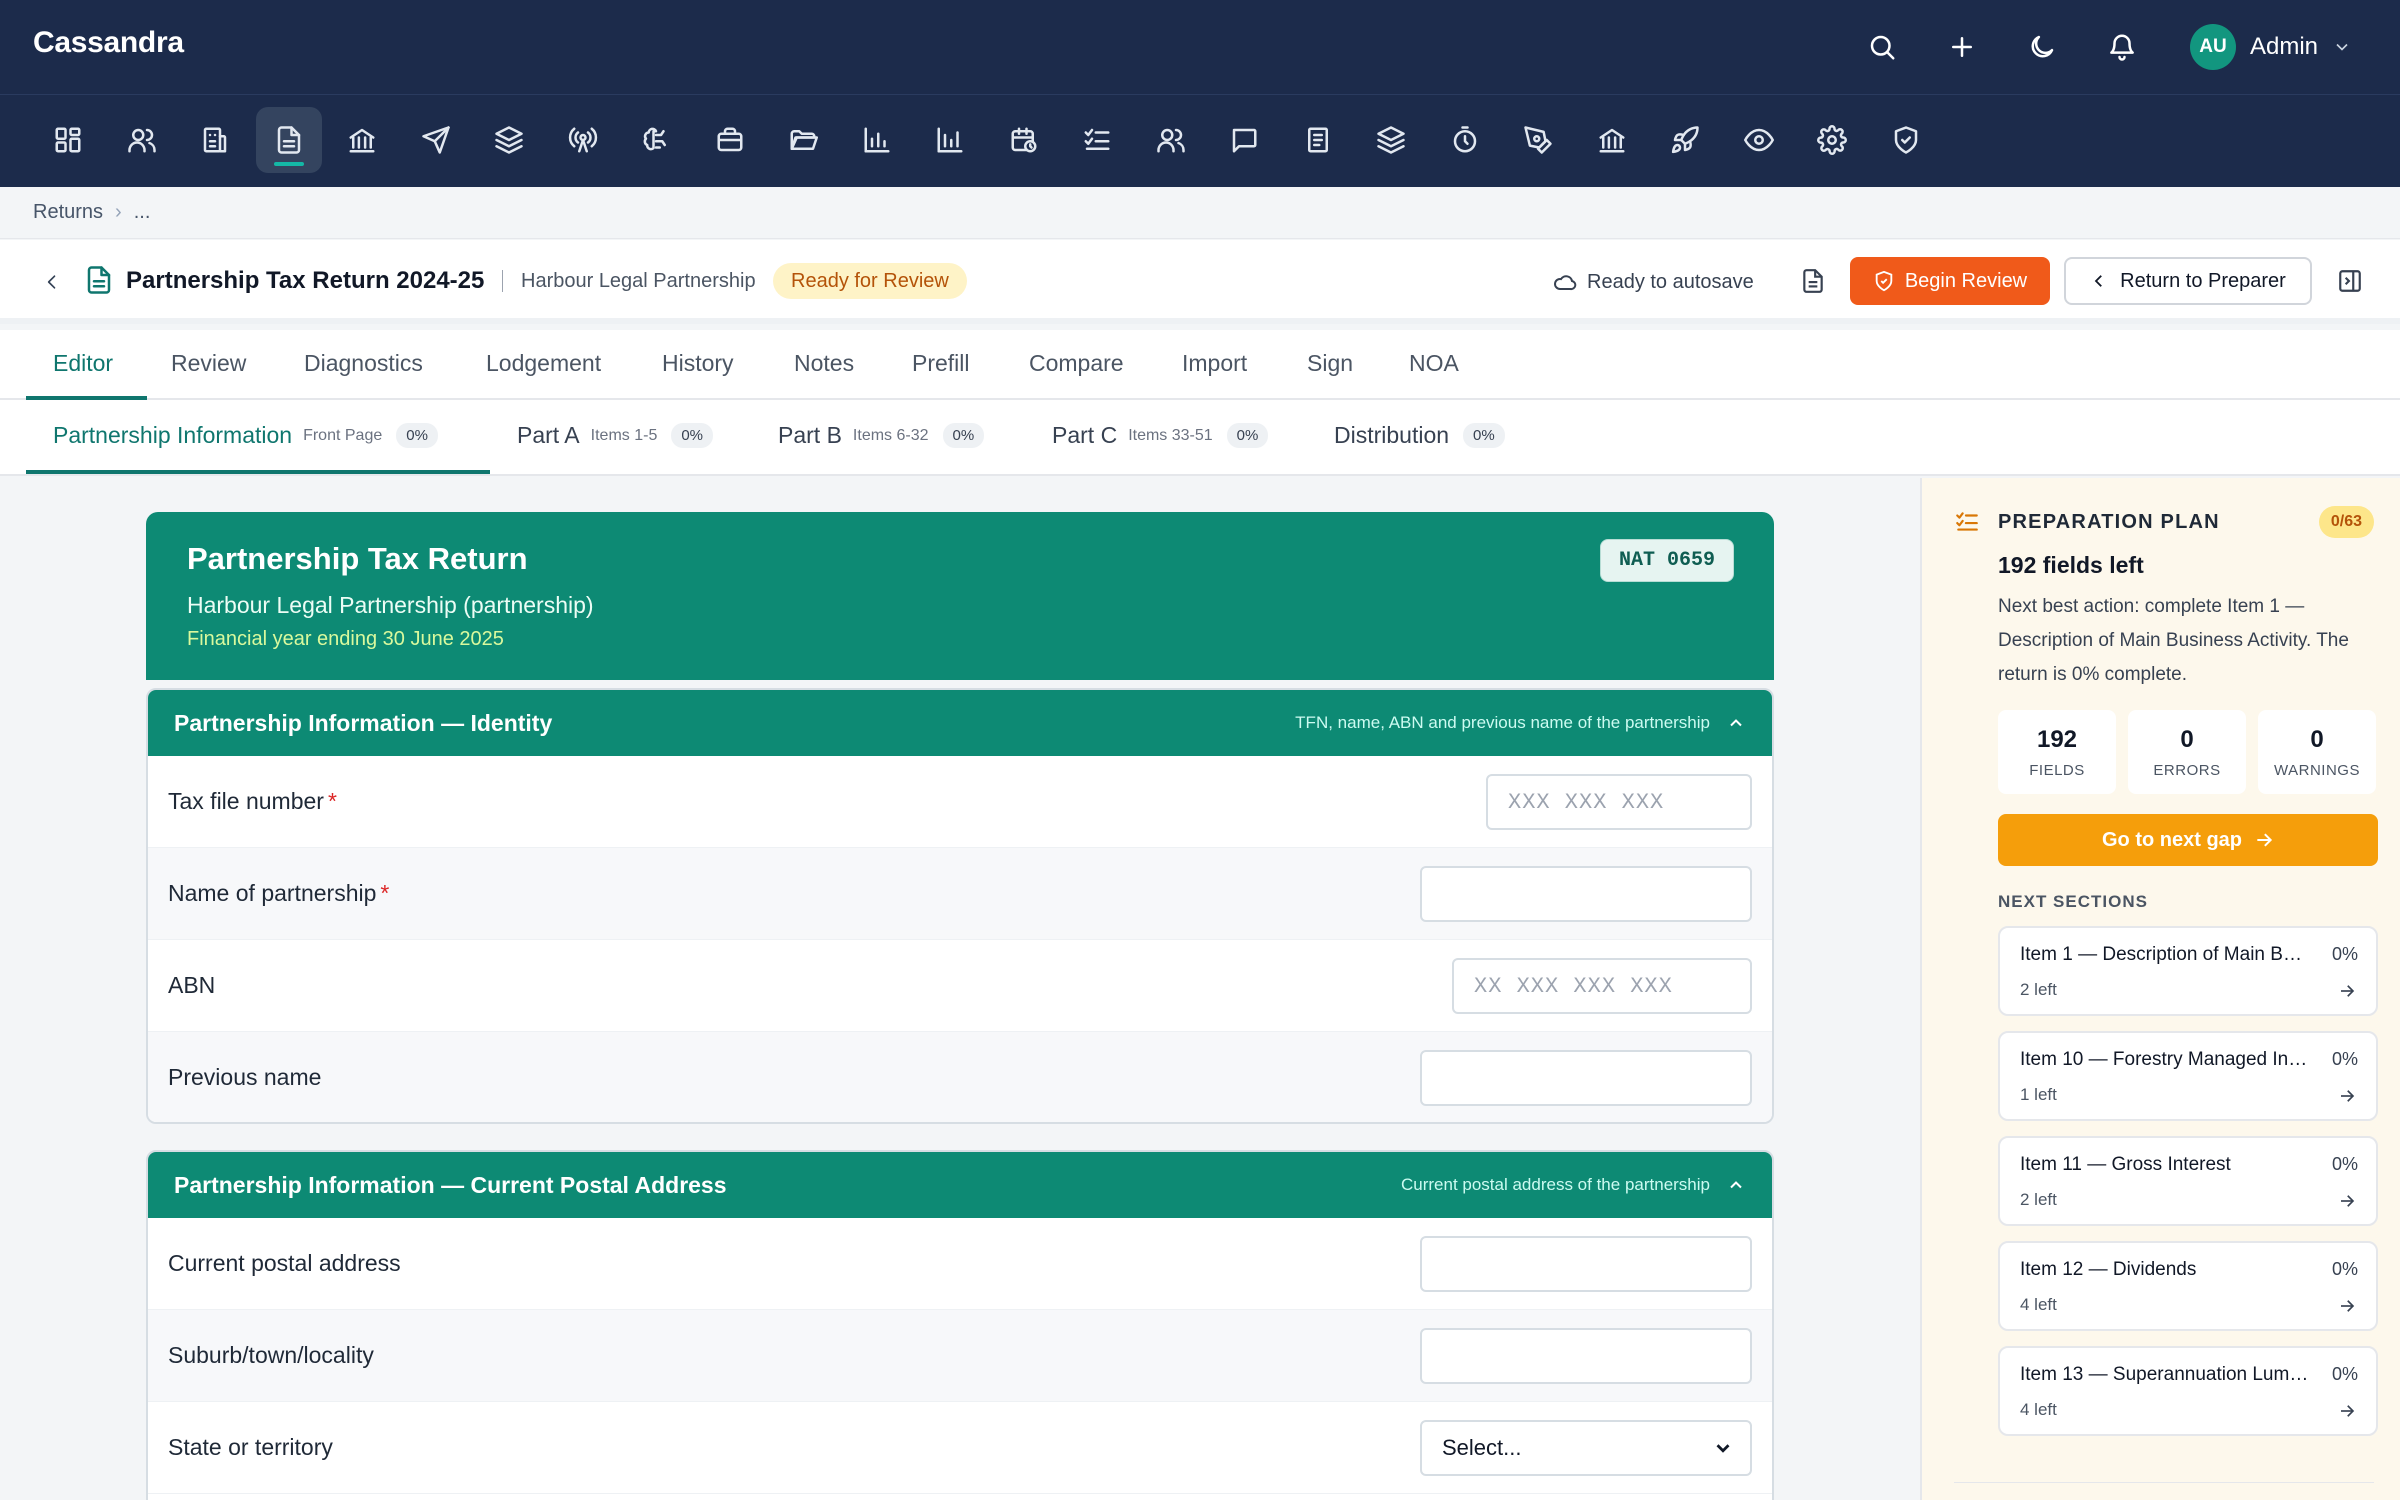  I want to click on tab-lodgement: Lodgement, so click(543, 363).